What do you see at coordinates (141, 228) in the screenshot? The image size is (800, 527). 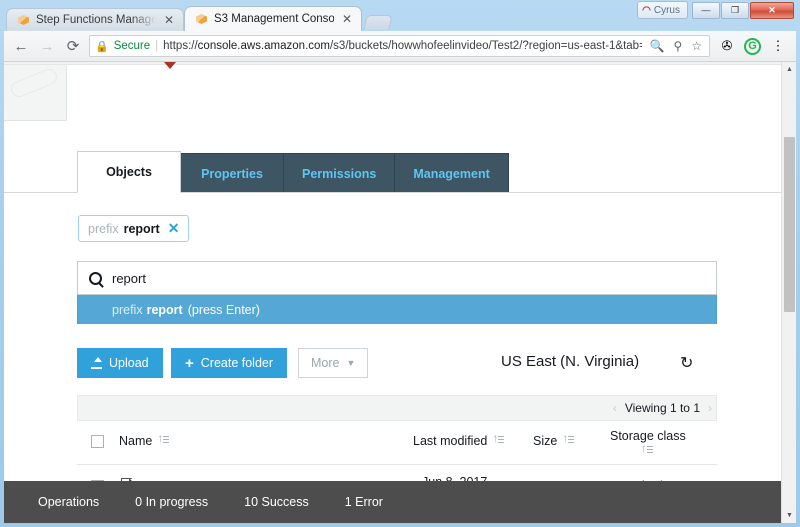 I see `filter-chip-value: report` at bounding box center [141, 228].